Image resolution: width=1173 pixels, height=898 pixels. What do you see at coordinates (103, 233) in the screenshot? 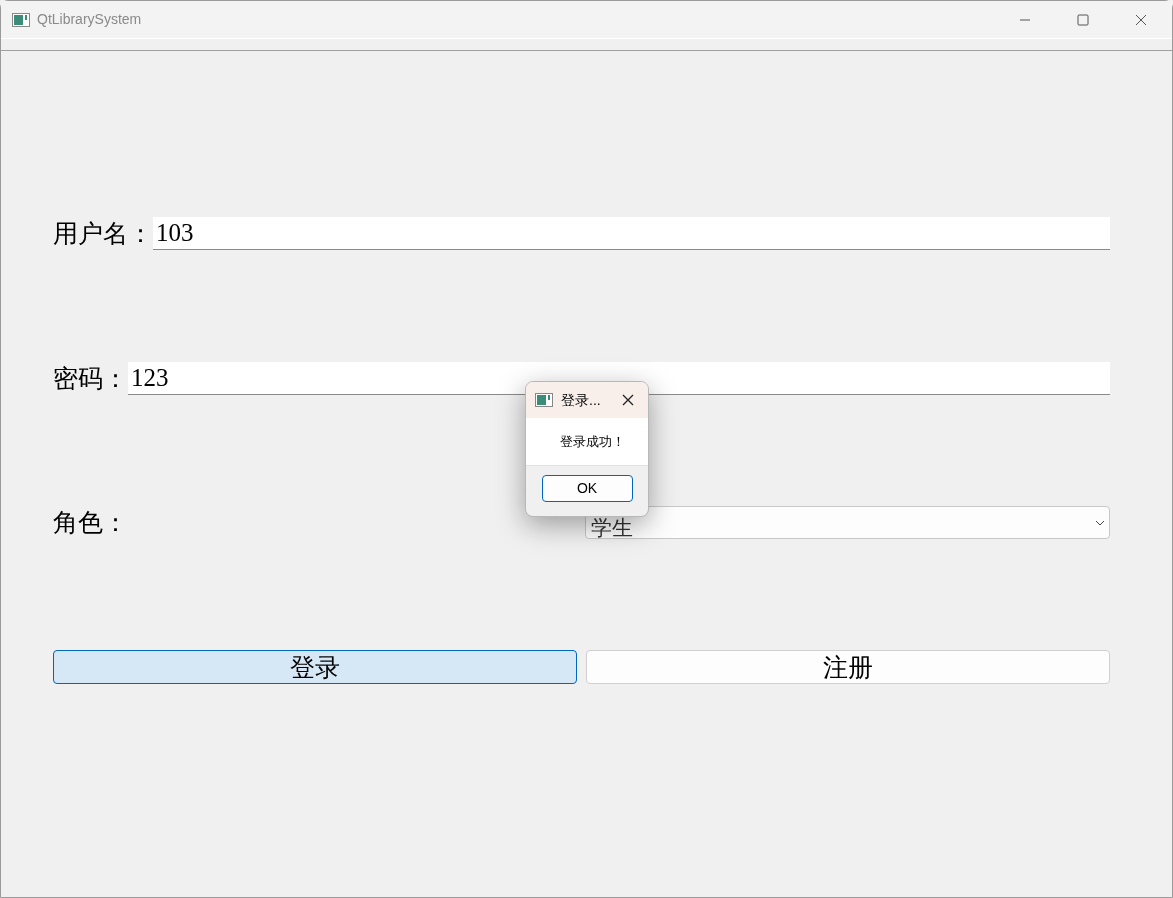
I see `field-label: 用户名：` at bounding box center [103, 233].